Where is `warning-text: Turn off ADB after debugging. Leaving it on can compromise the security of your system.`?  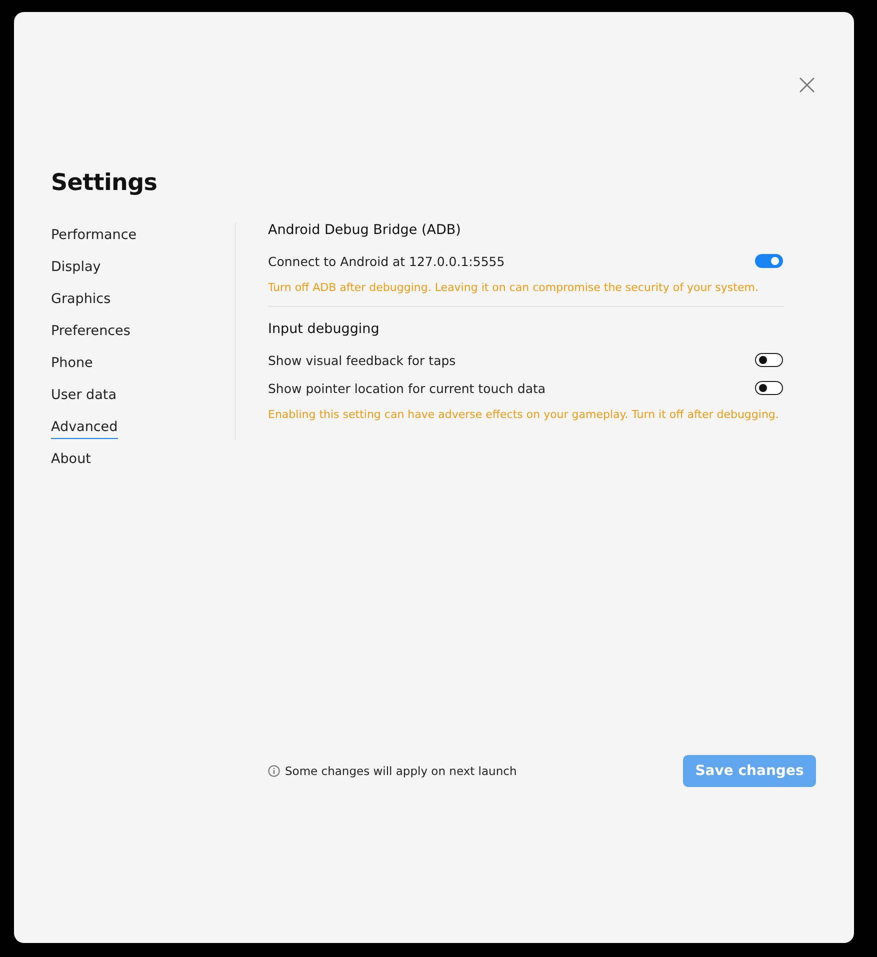
warning-text: Turn off ADB after debugging. Leaving it on can compromise the security of your system. is located at coordinates (514, 288).